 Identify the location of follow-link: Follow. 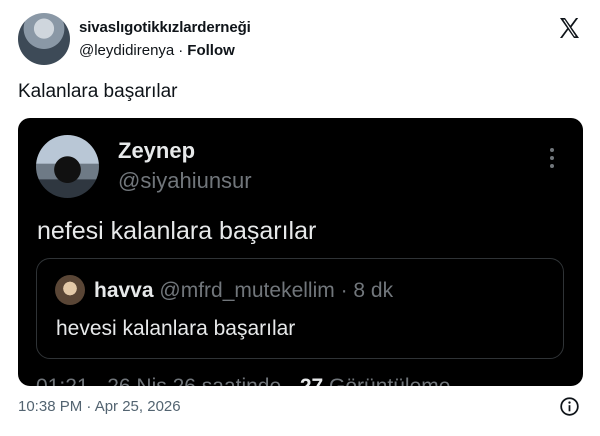
(211, 50).